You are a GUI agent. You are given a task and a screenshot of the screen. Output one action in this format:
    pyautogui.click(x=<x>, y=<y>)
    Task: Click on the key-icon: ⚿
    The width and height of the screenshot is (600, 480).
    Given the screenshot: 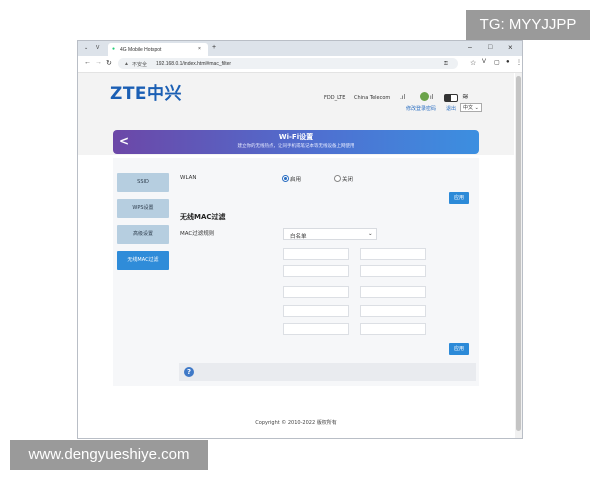 What is the action you would take?
    pyautogui.click(x=446, y=64)
    